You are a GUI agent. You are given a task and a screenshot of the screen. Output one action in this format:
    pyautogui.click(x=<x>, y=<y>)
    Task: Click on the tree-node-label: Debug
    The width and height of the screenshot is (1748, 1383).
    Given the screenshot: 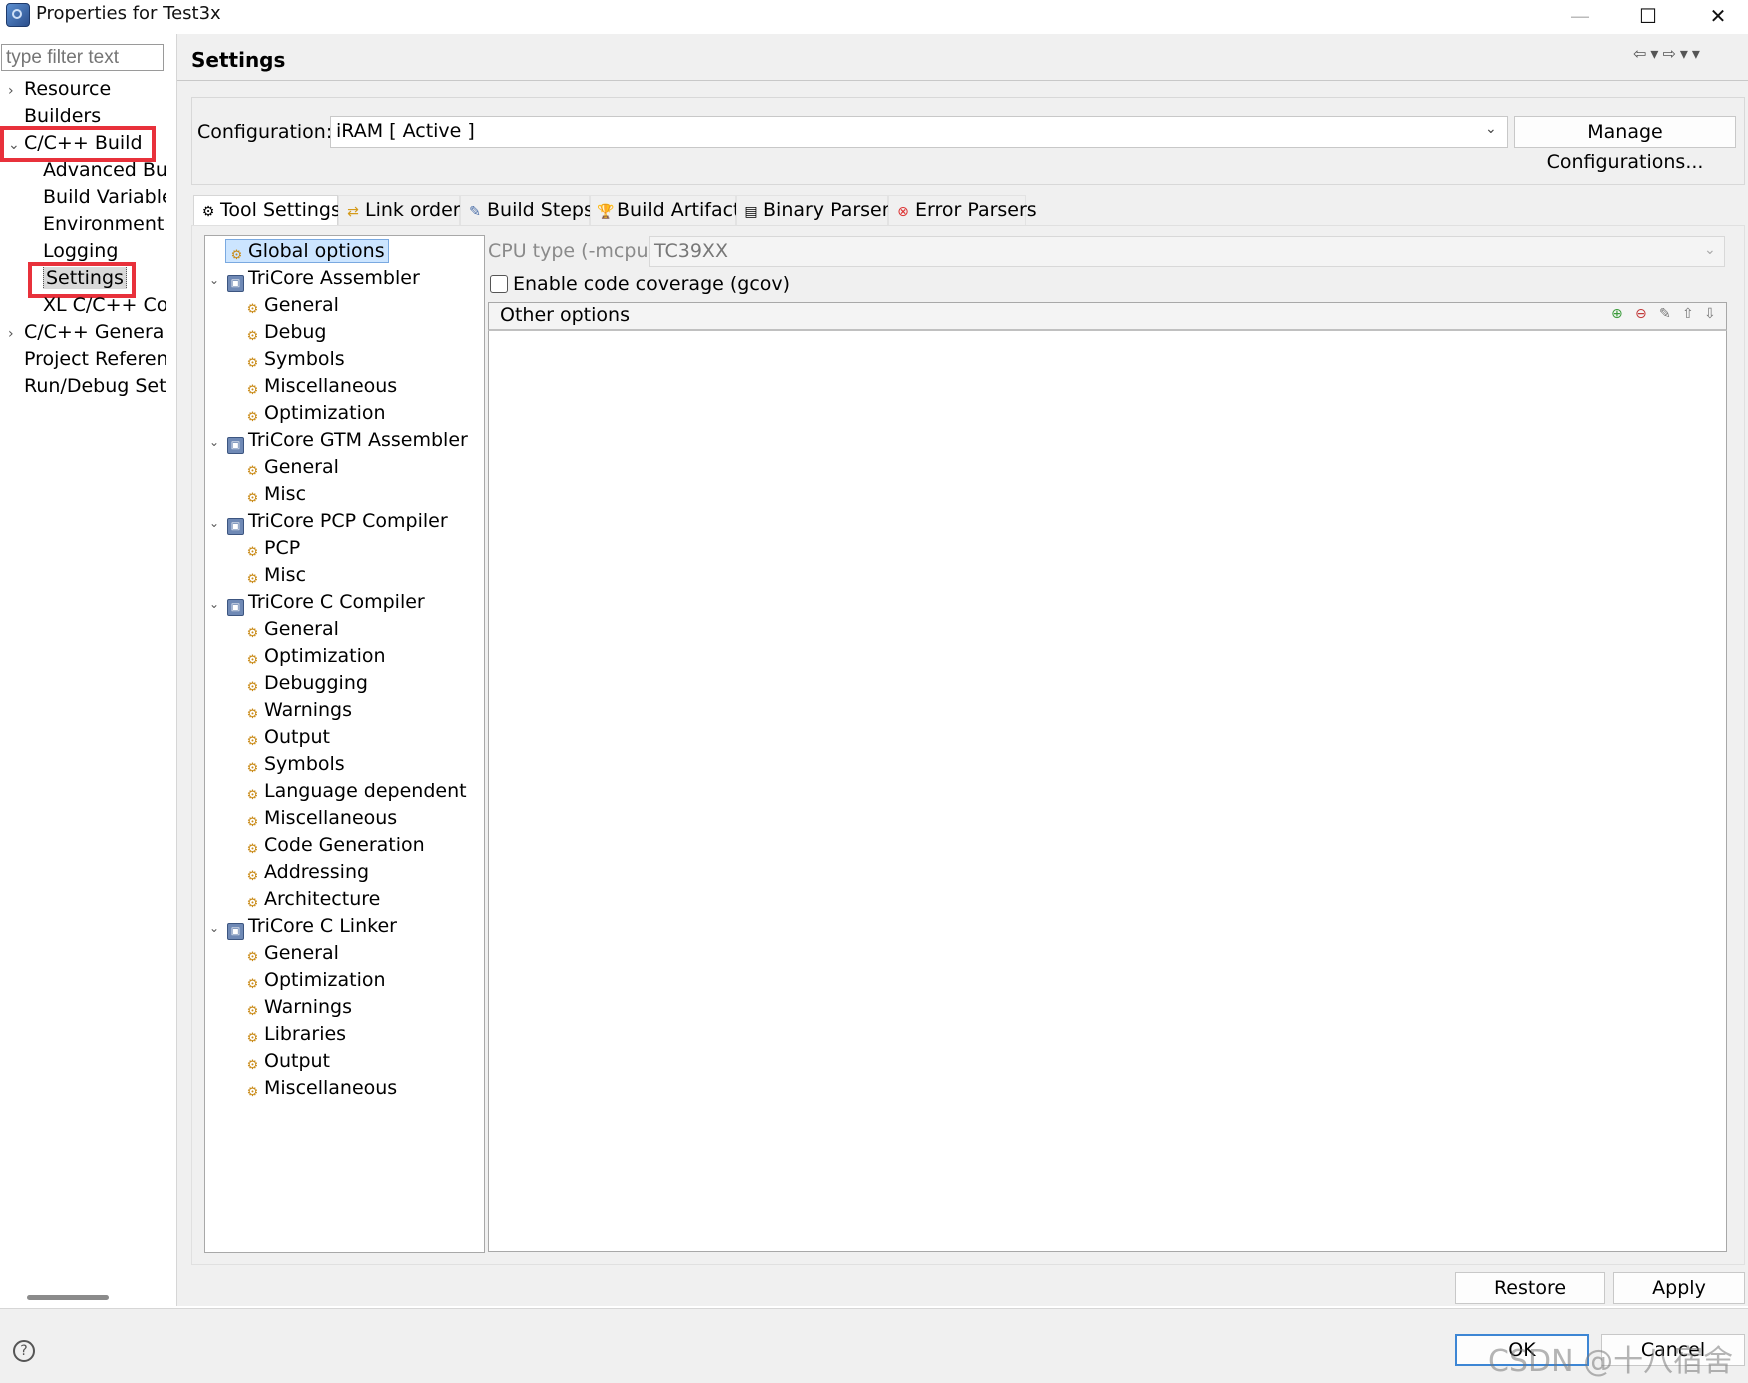 What is the action you would take?
    pyautogui.click(x=295, y=332)
    